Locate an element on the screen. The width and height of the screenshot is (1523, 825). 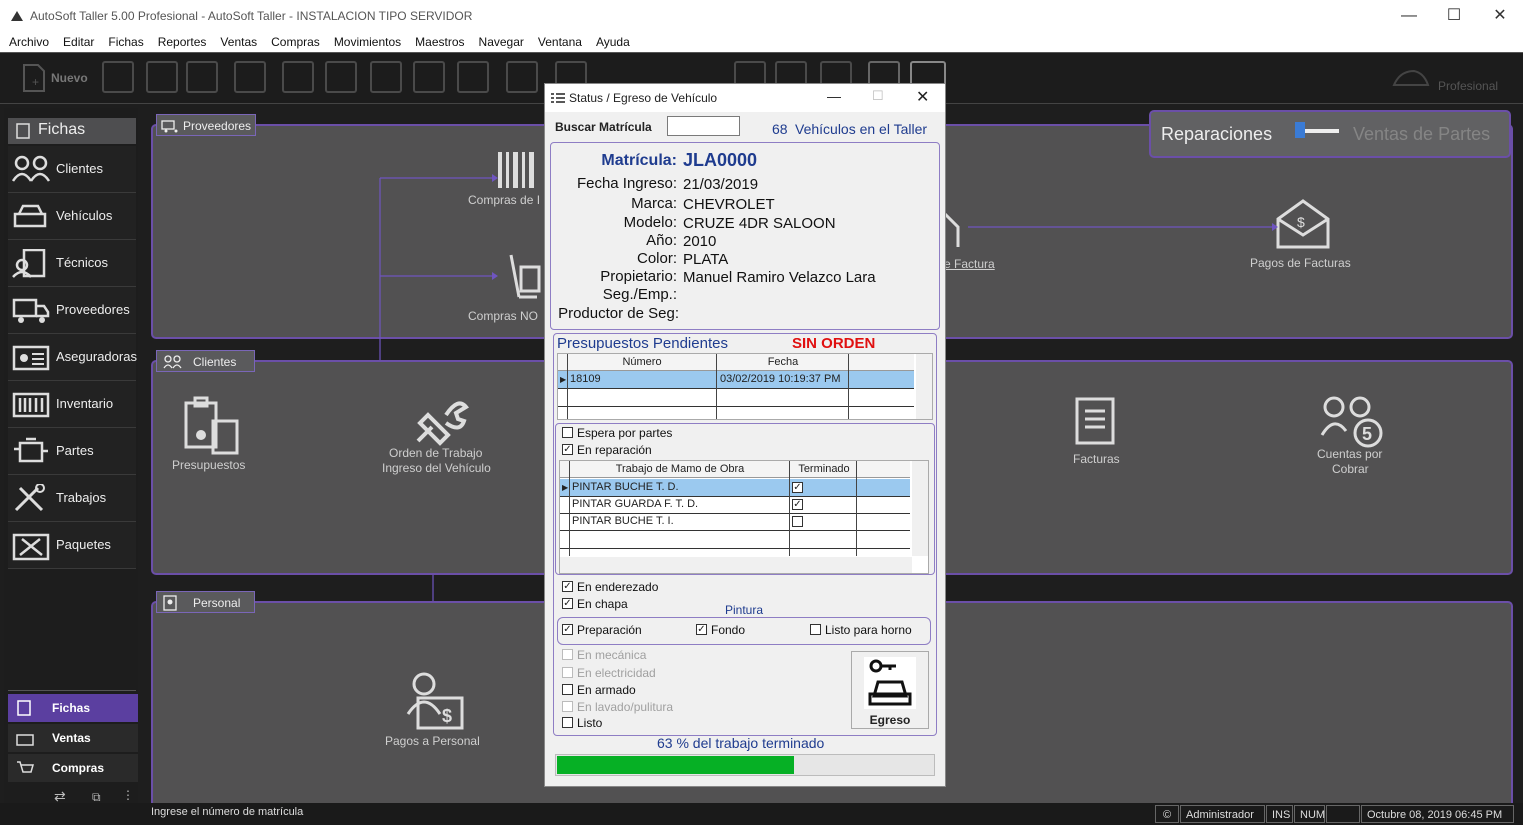
menu-ventana: Ventana is located at coordinates (560, 42).